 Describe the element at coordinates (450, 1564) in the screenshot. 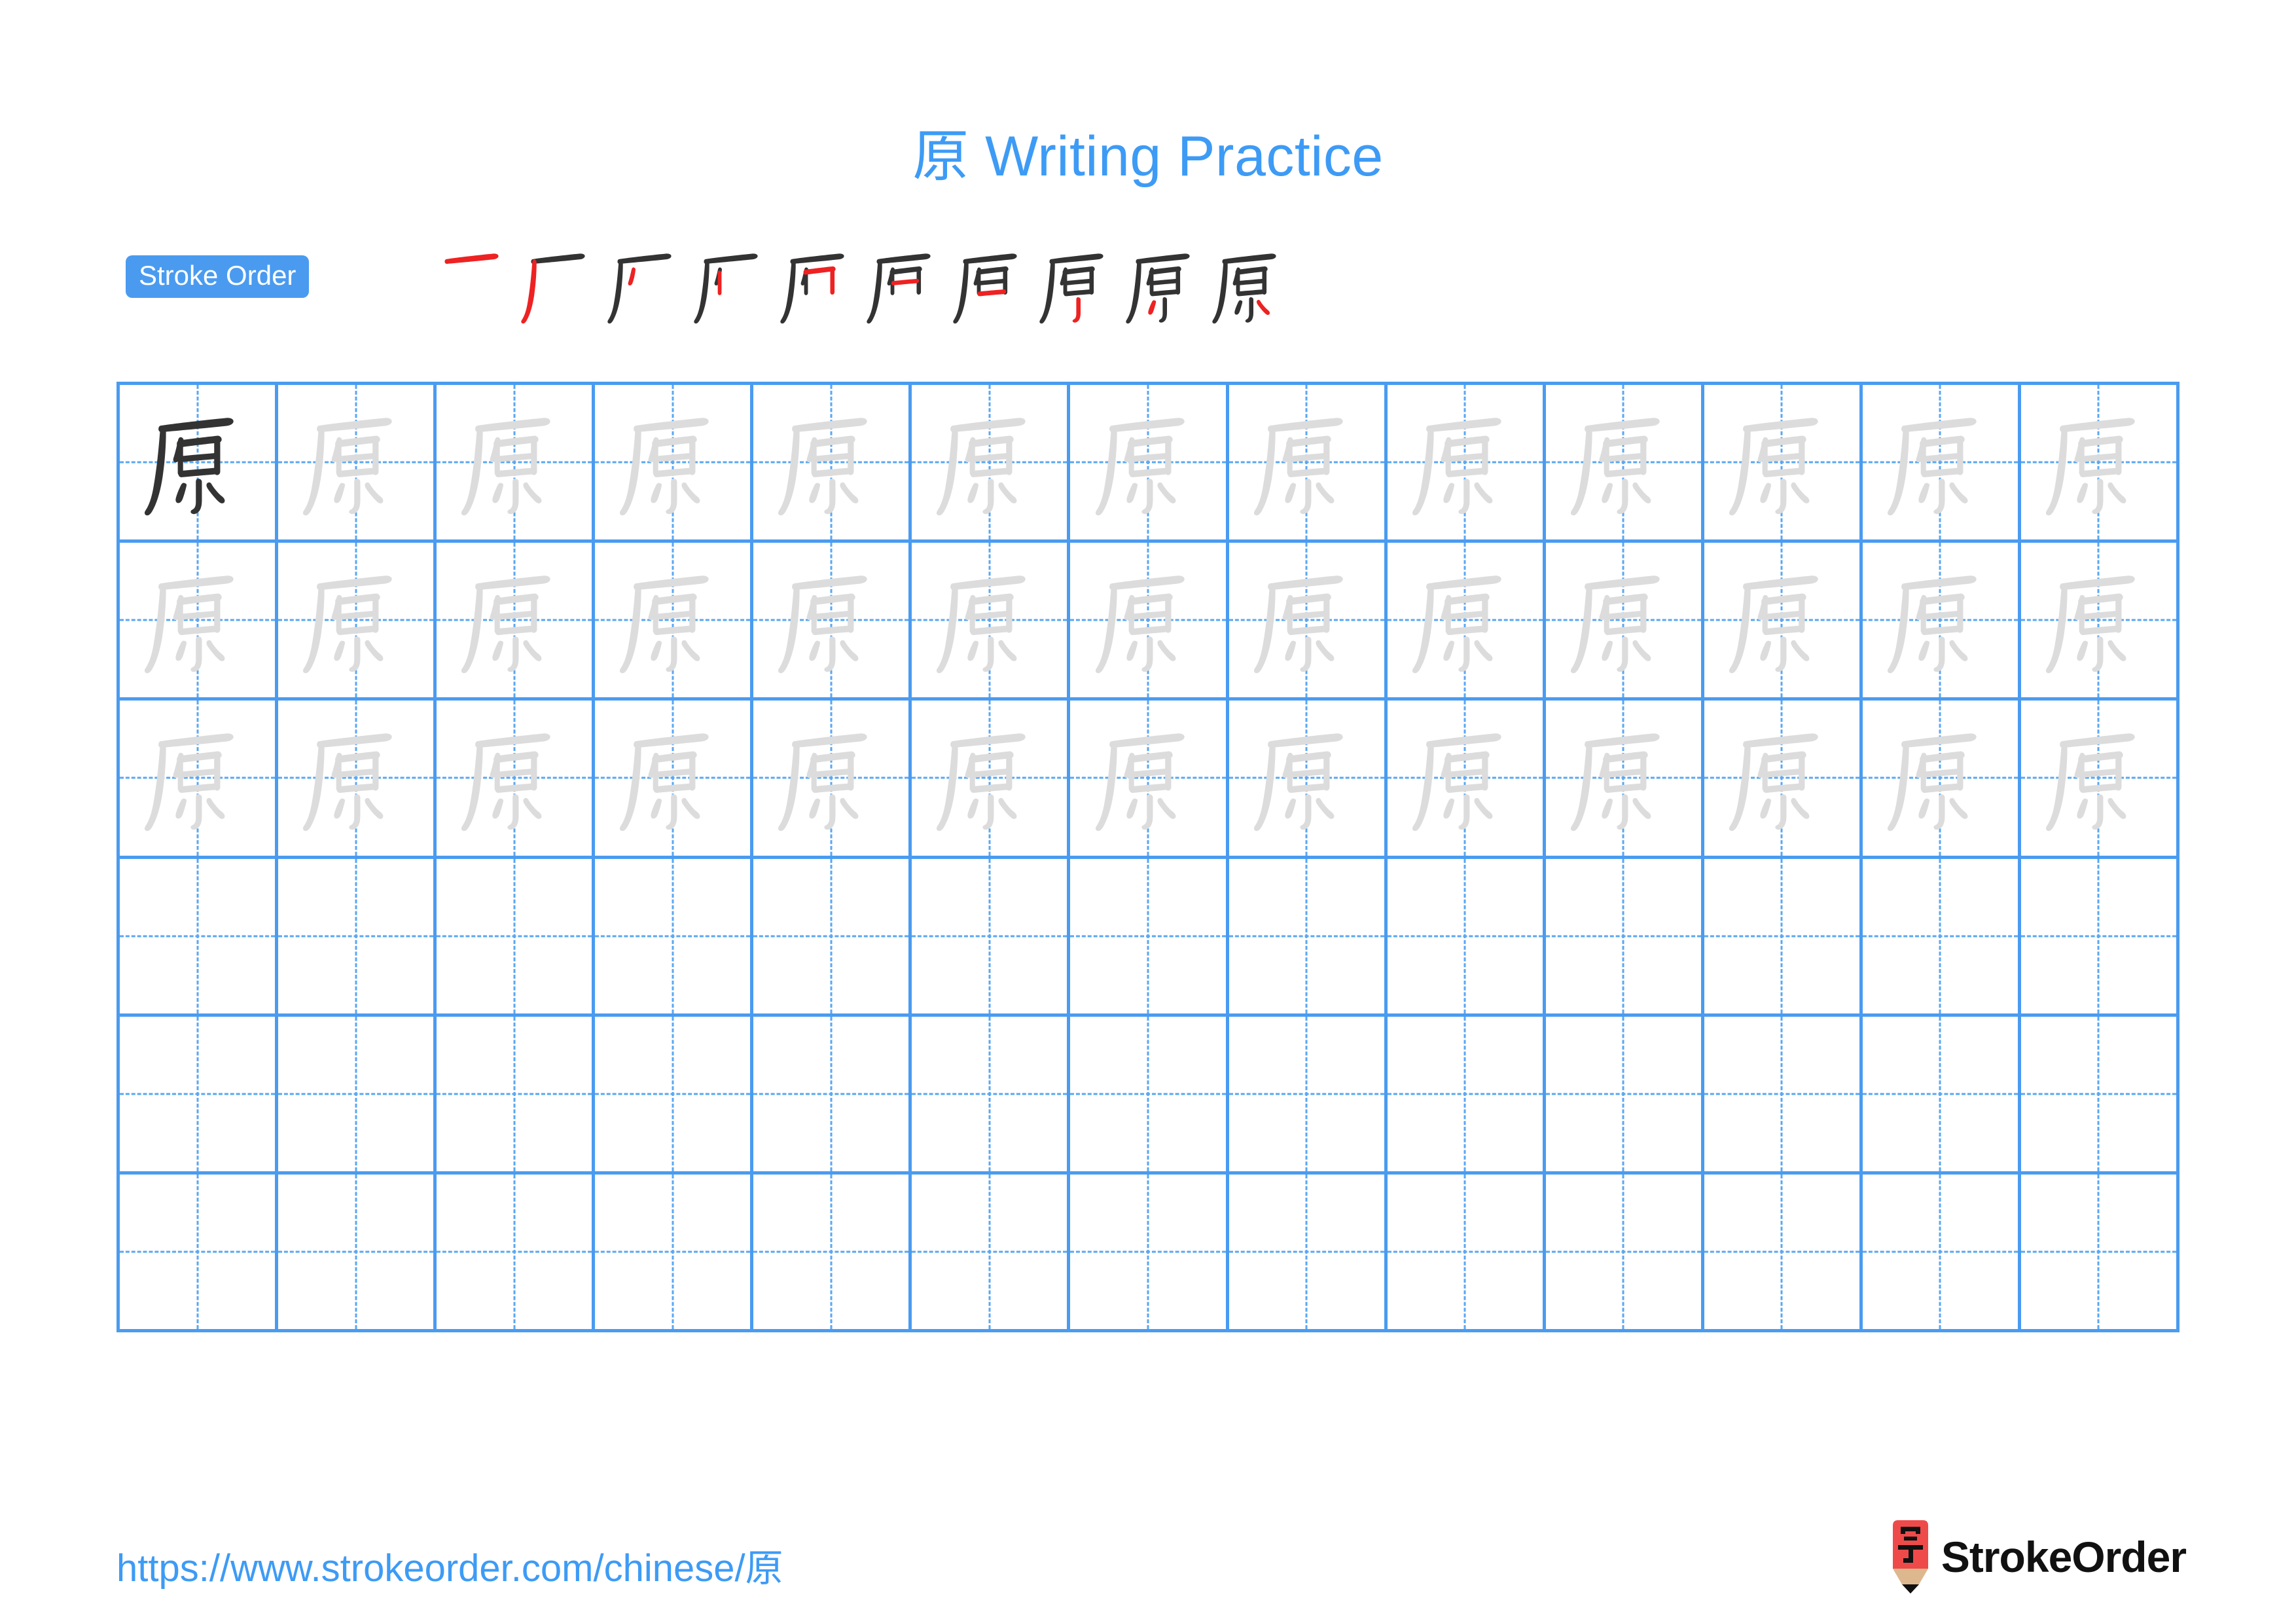

I see `footer-url: https://www.strokeorder.com/chinese/原` at that location.